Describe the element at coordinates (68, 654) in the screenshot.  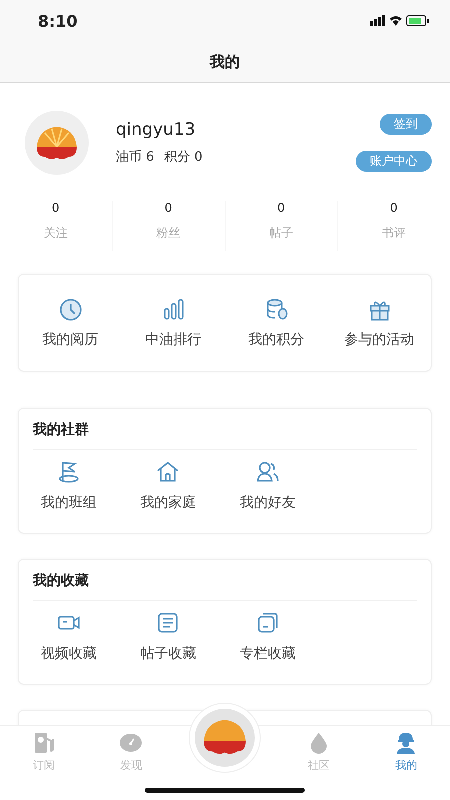
I see `menu-label: 视频收藏` at that location.